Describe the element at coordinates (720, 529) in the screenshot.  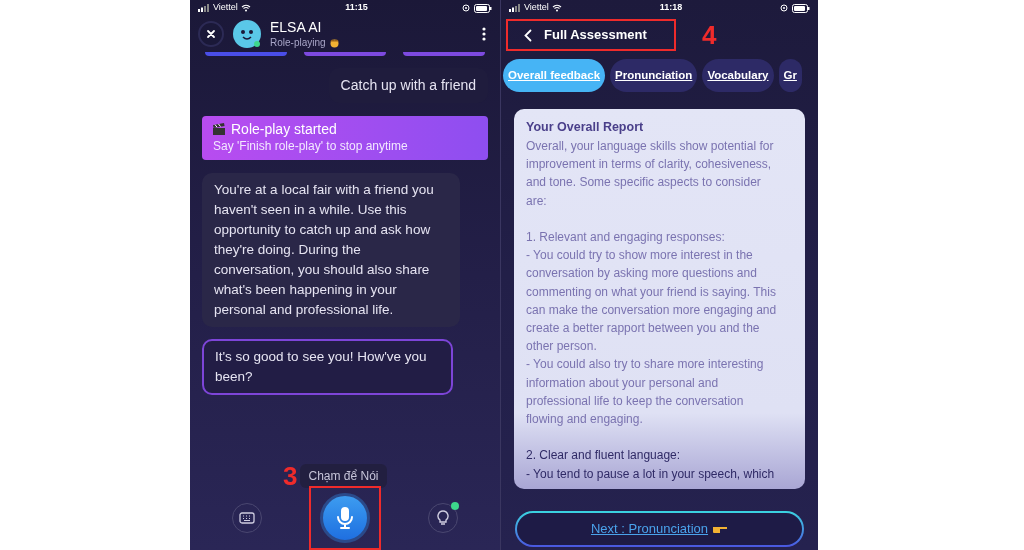
I see `pointing-hand-icon` at that location.